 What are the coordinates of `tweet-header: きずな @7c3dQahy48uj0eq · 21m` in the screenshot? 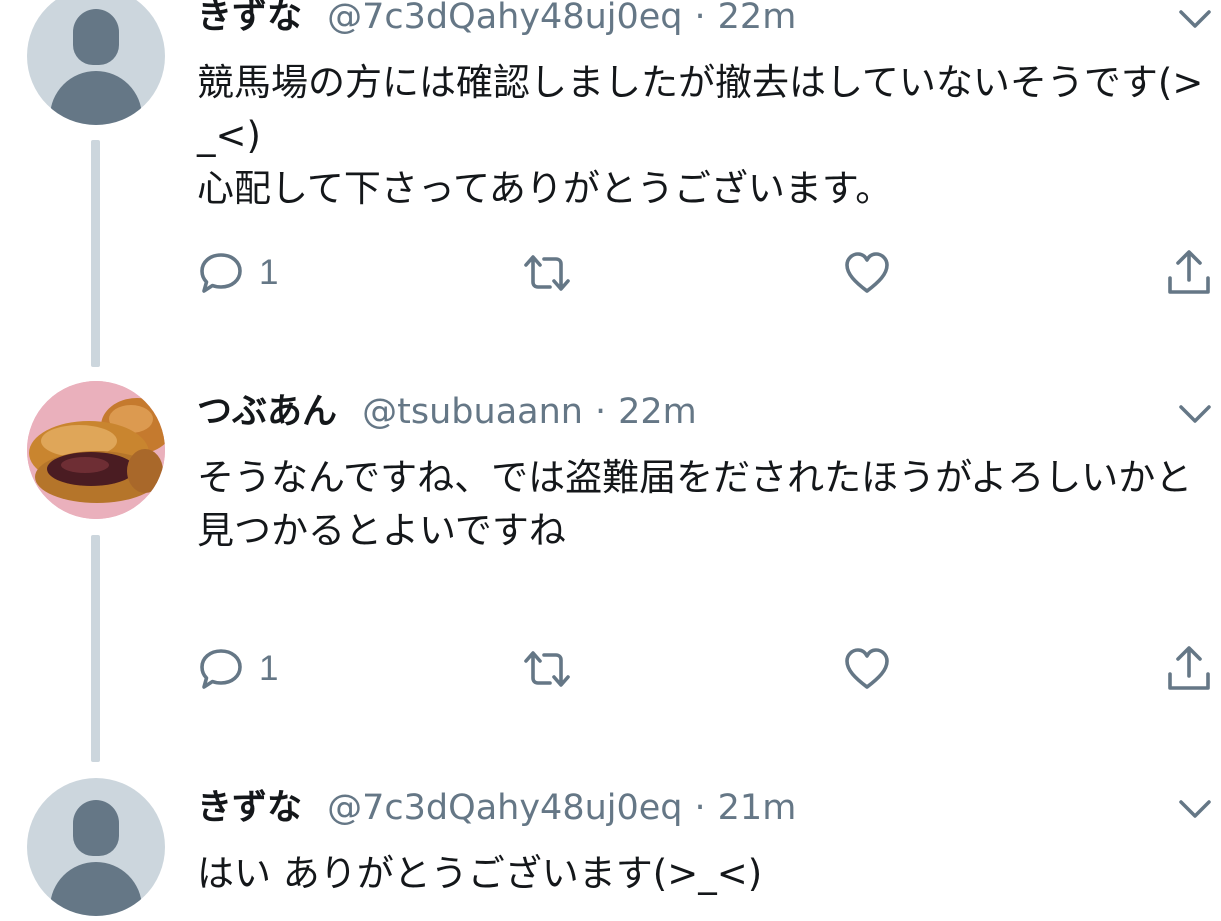 It's located at (496, 808).